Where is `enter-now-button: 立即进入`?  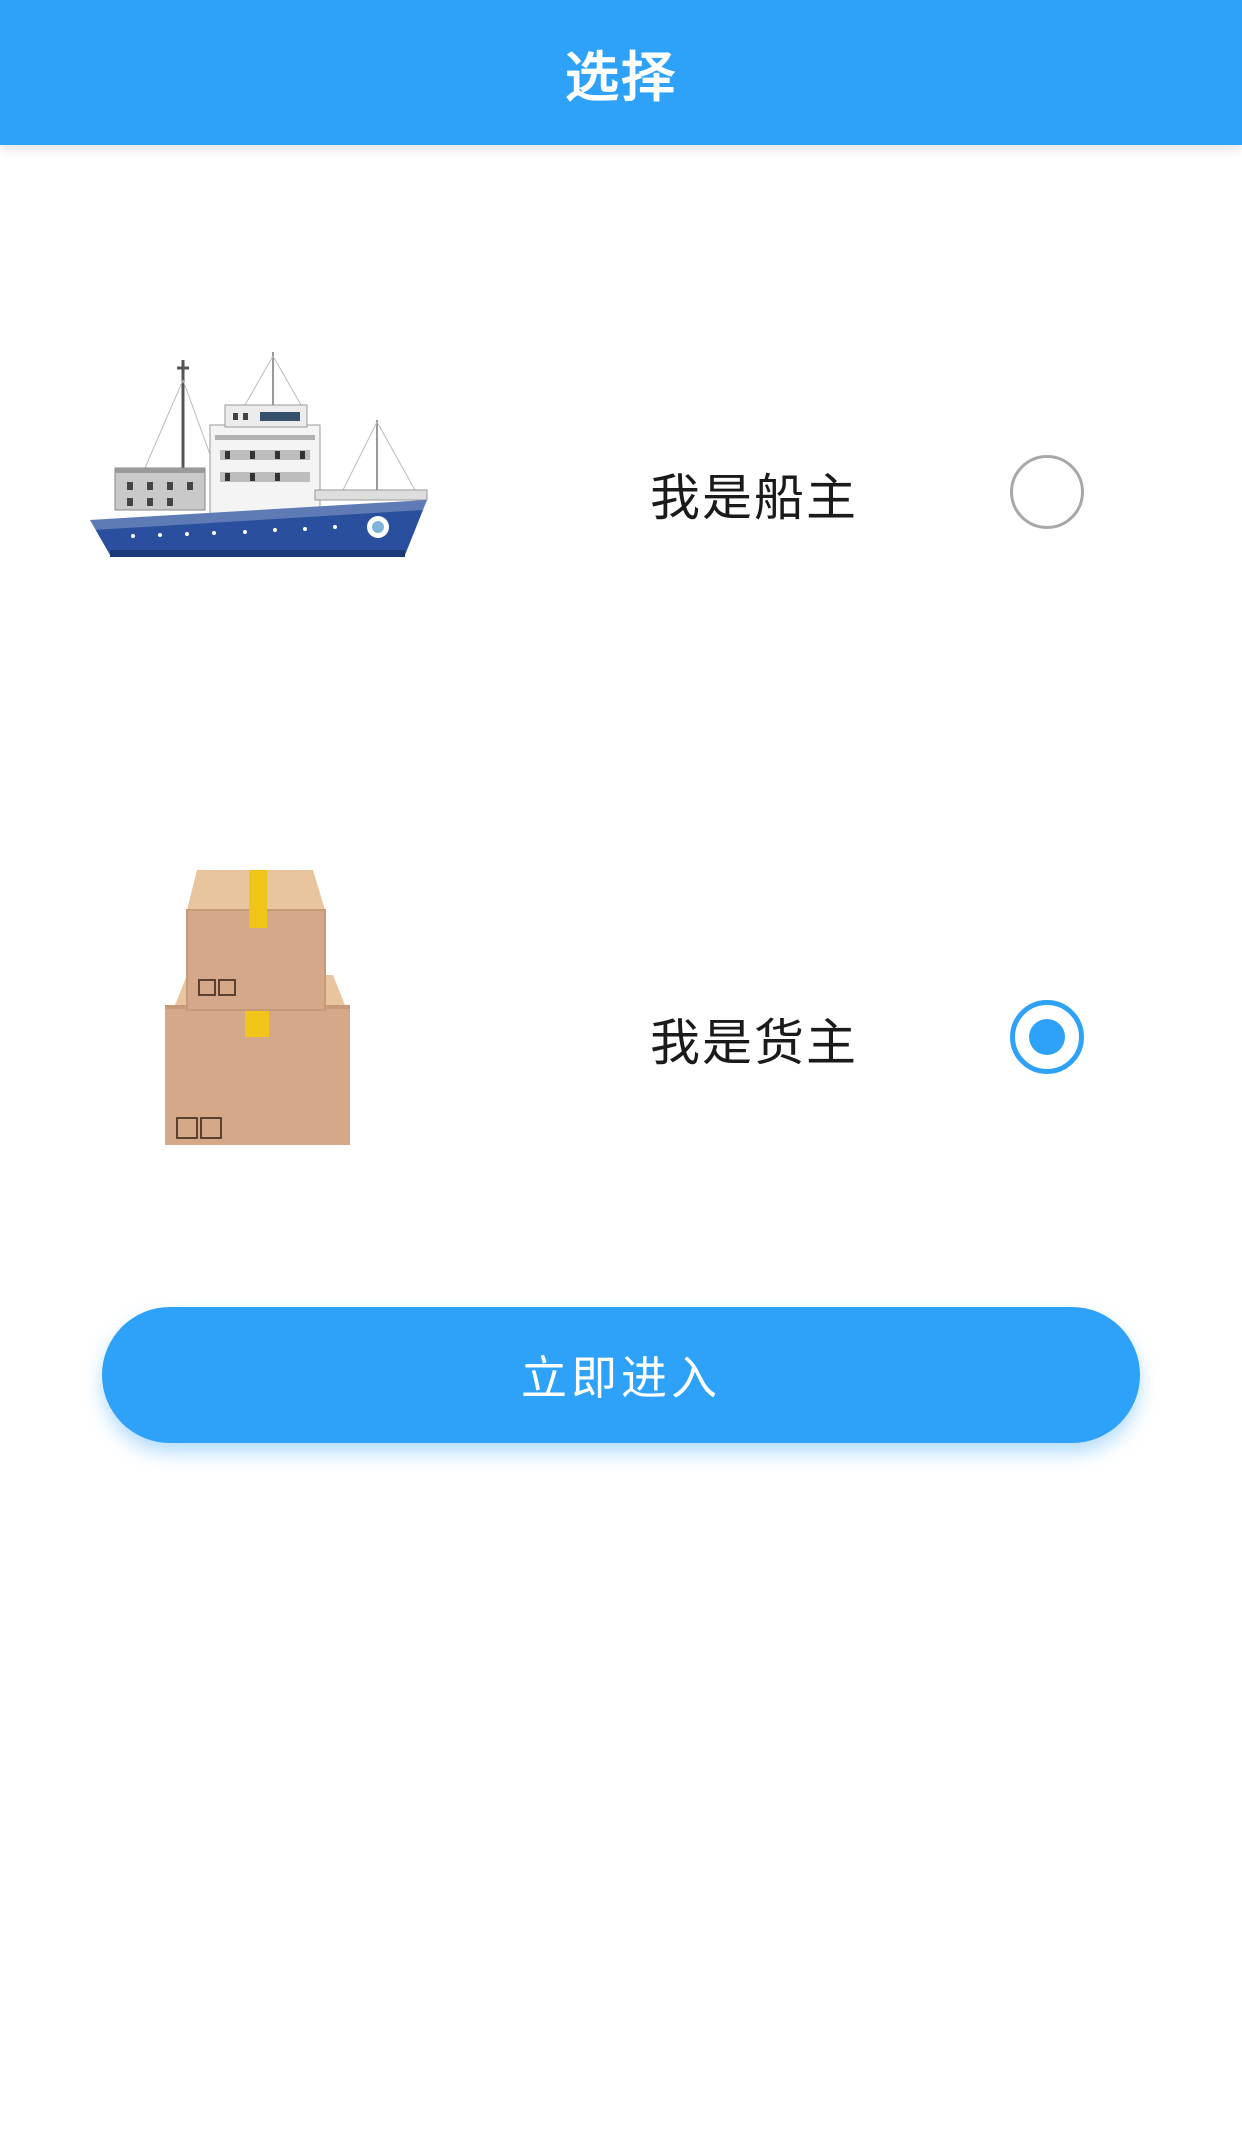
enter-now-button: 立即进入 is located at coordinates (621, 1375).